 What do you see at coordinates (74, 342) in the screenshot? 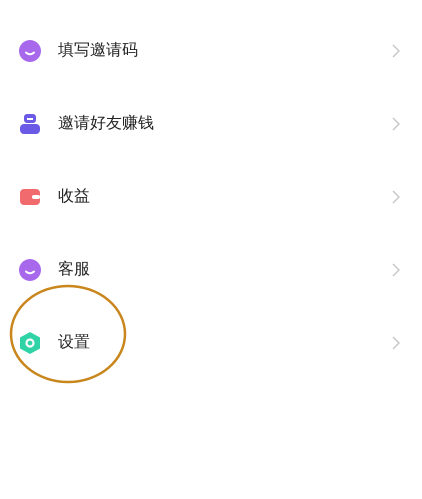
I see `menu-label: 设置` at bounding box center [74, 342].